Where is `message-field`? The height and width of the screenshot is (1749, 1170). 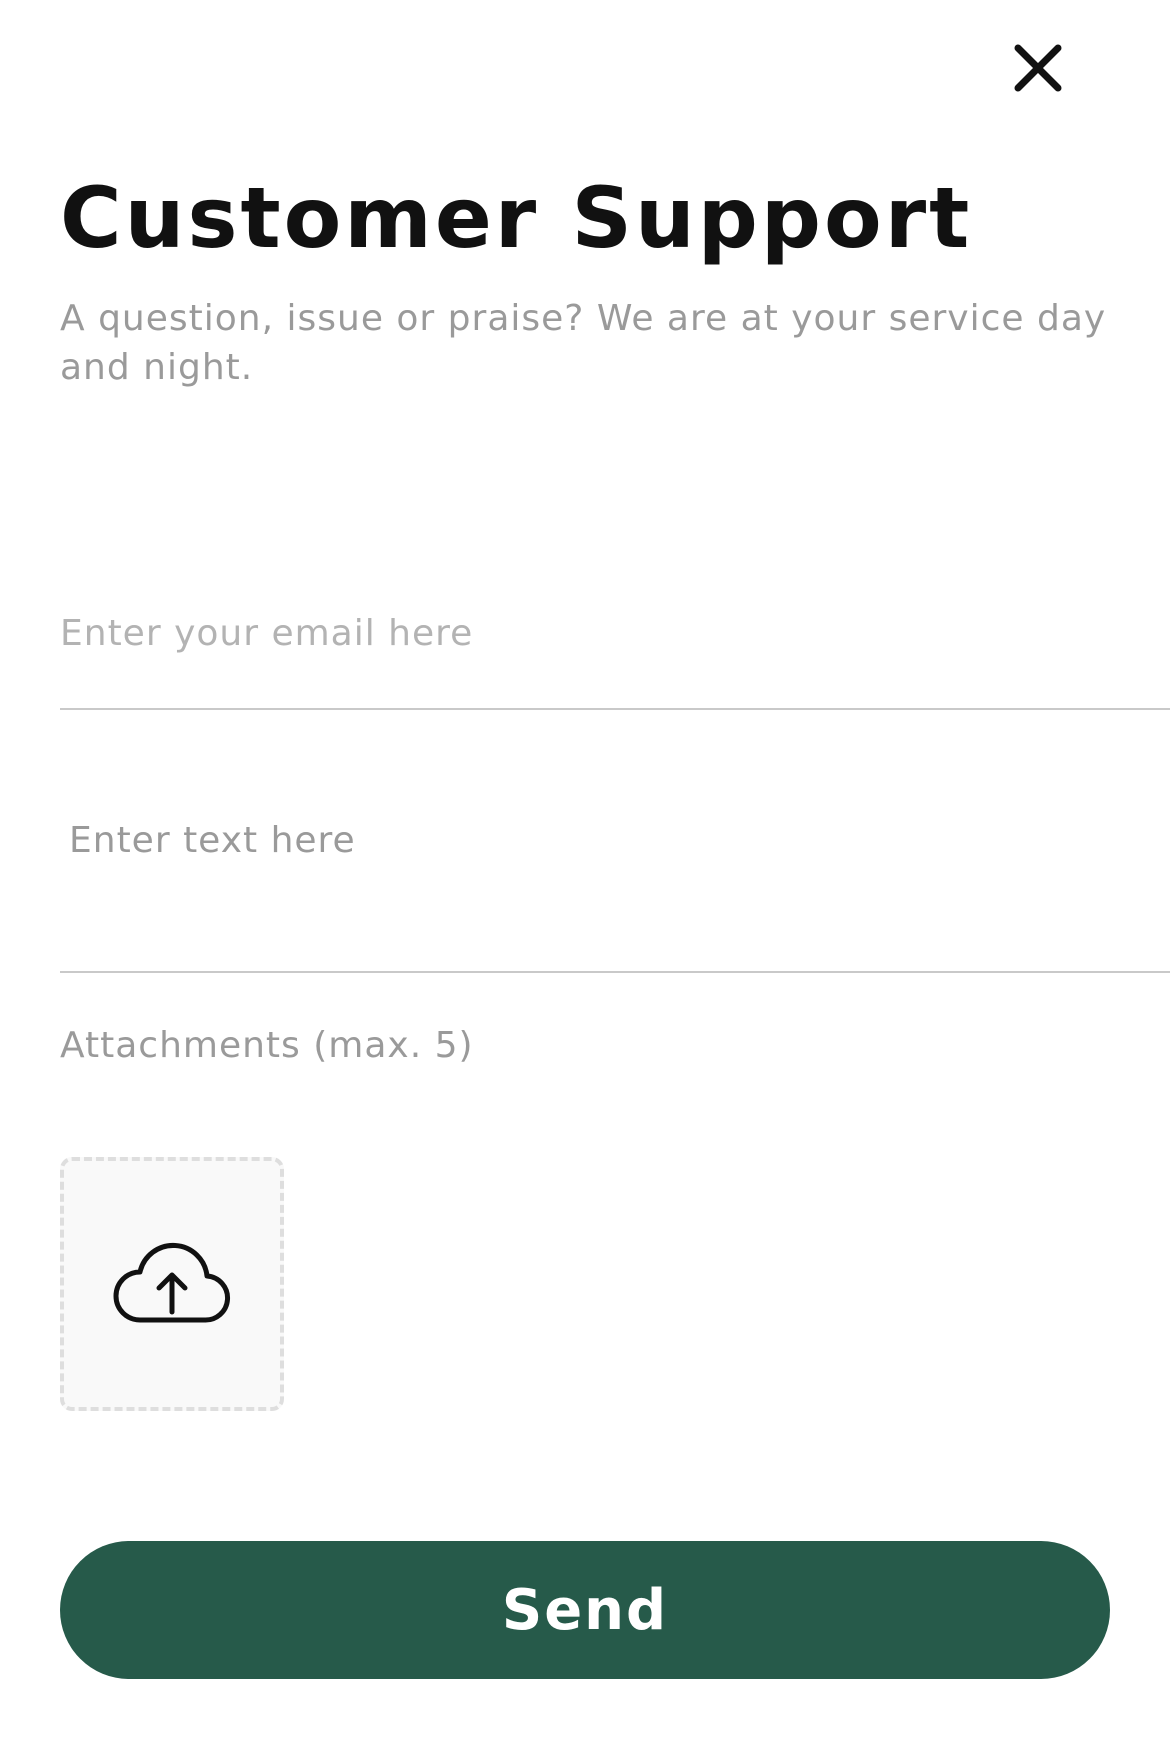 message-field is located at coordinates (615, 886).